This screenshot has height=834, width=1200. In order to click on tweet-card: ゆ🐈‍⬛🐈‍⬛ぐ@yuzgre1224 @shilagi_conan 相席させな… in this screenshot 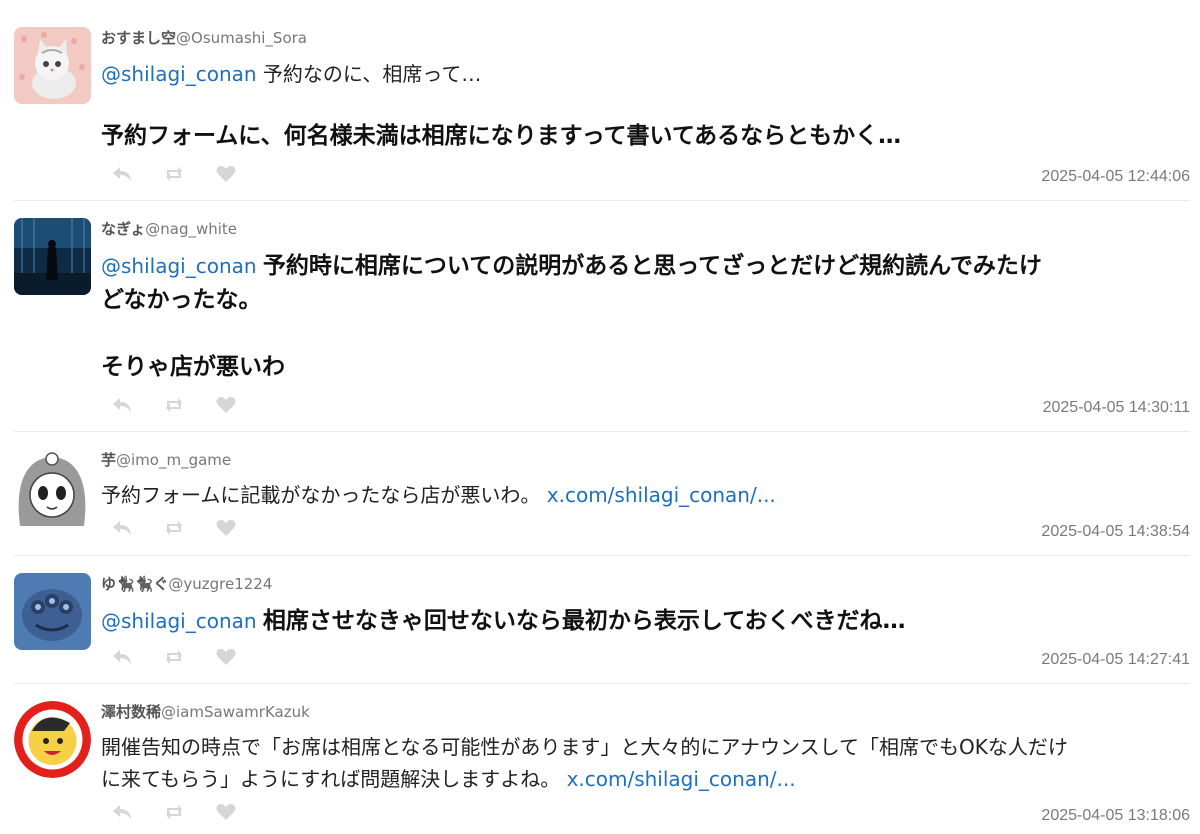, I will do `click(602, 623)`.